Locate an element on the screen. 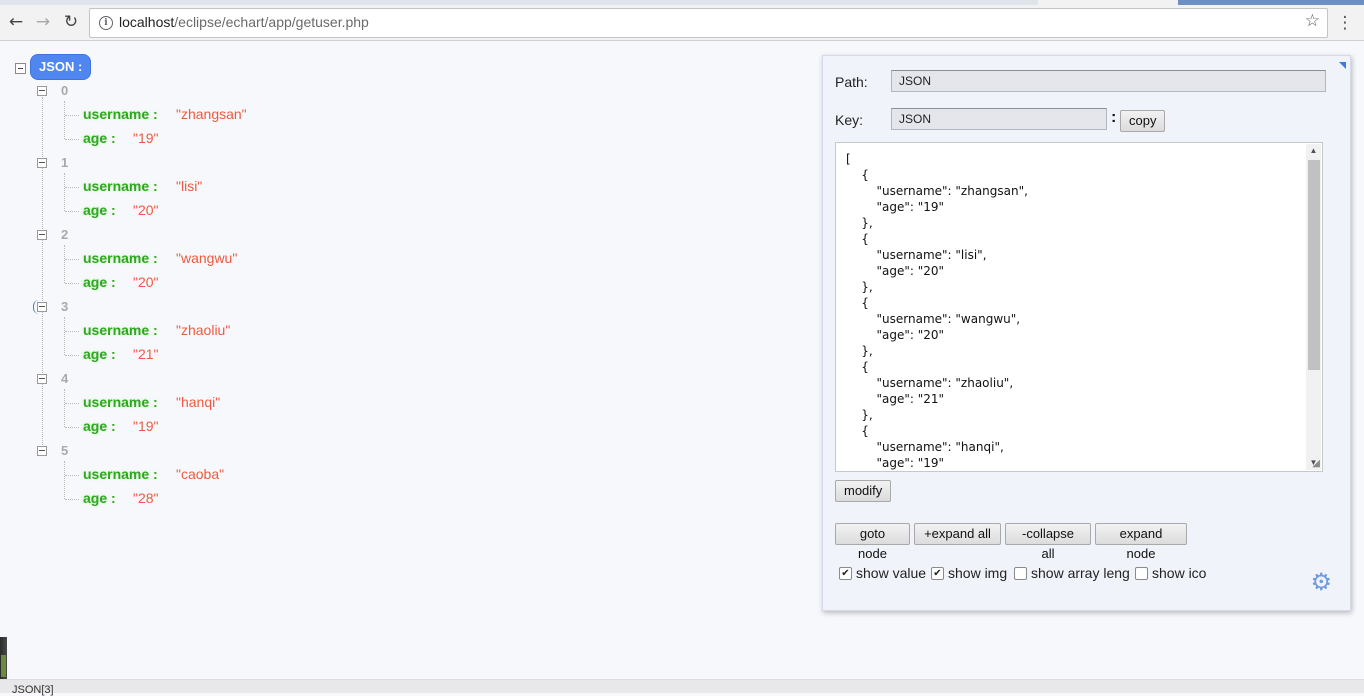  scrollbar-thumb is located at coordinates (1314, 265).